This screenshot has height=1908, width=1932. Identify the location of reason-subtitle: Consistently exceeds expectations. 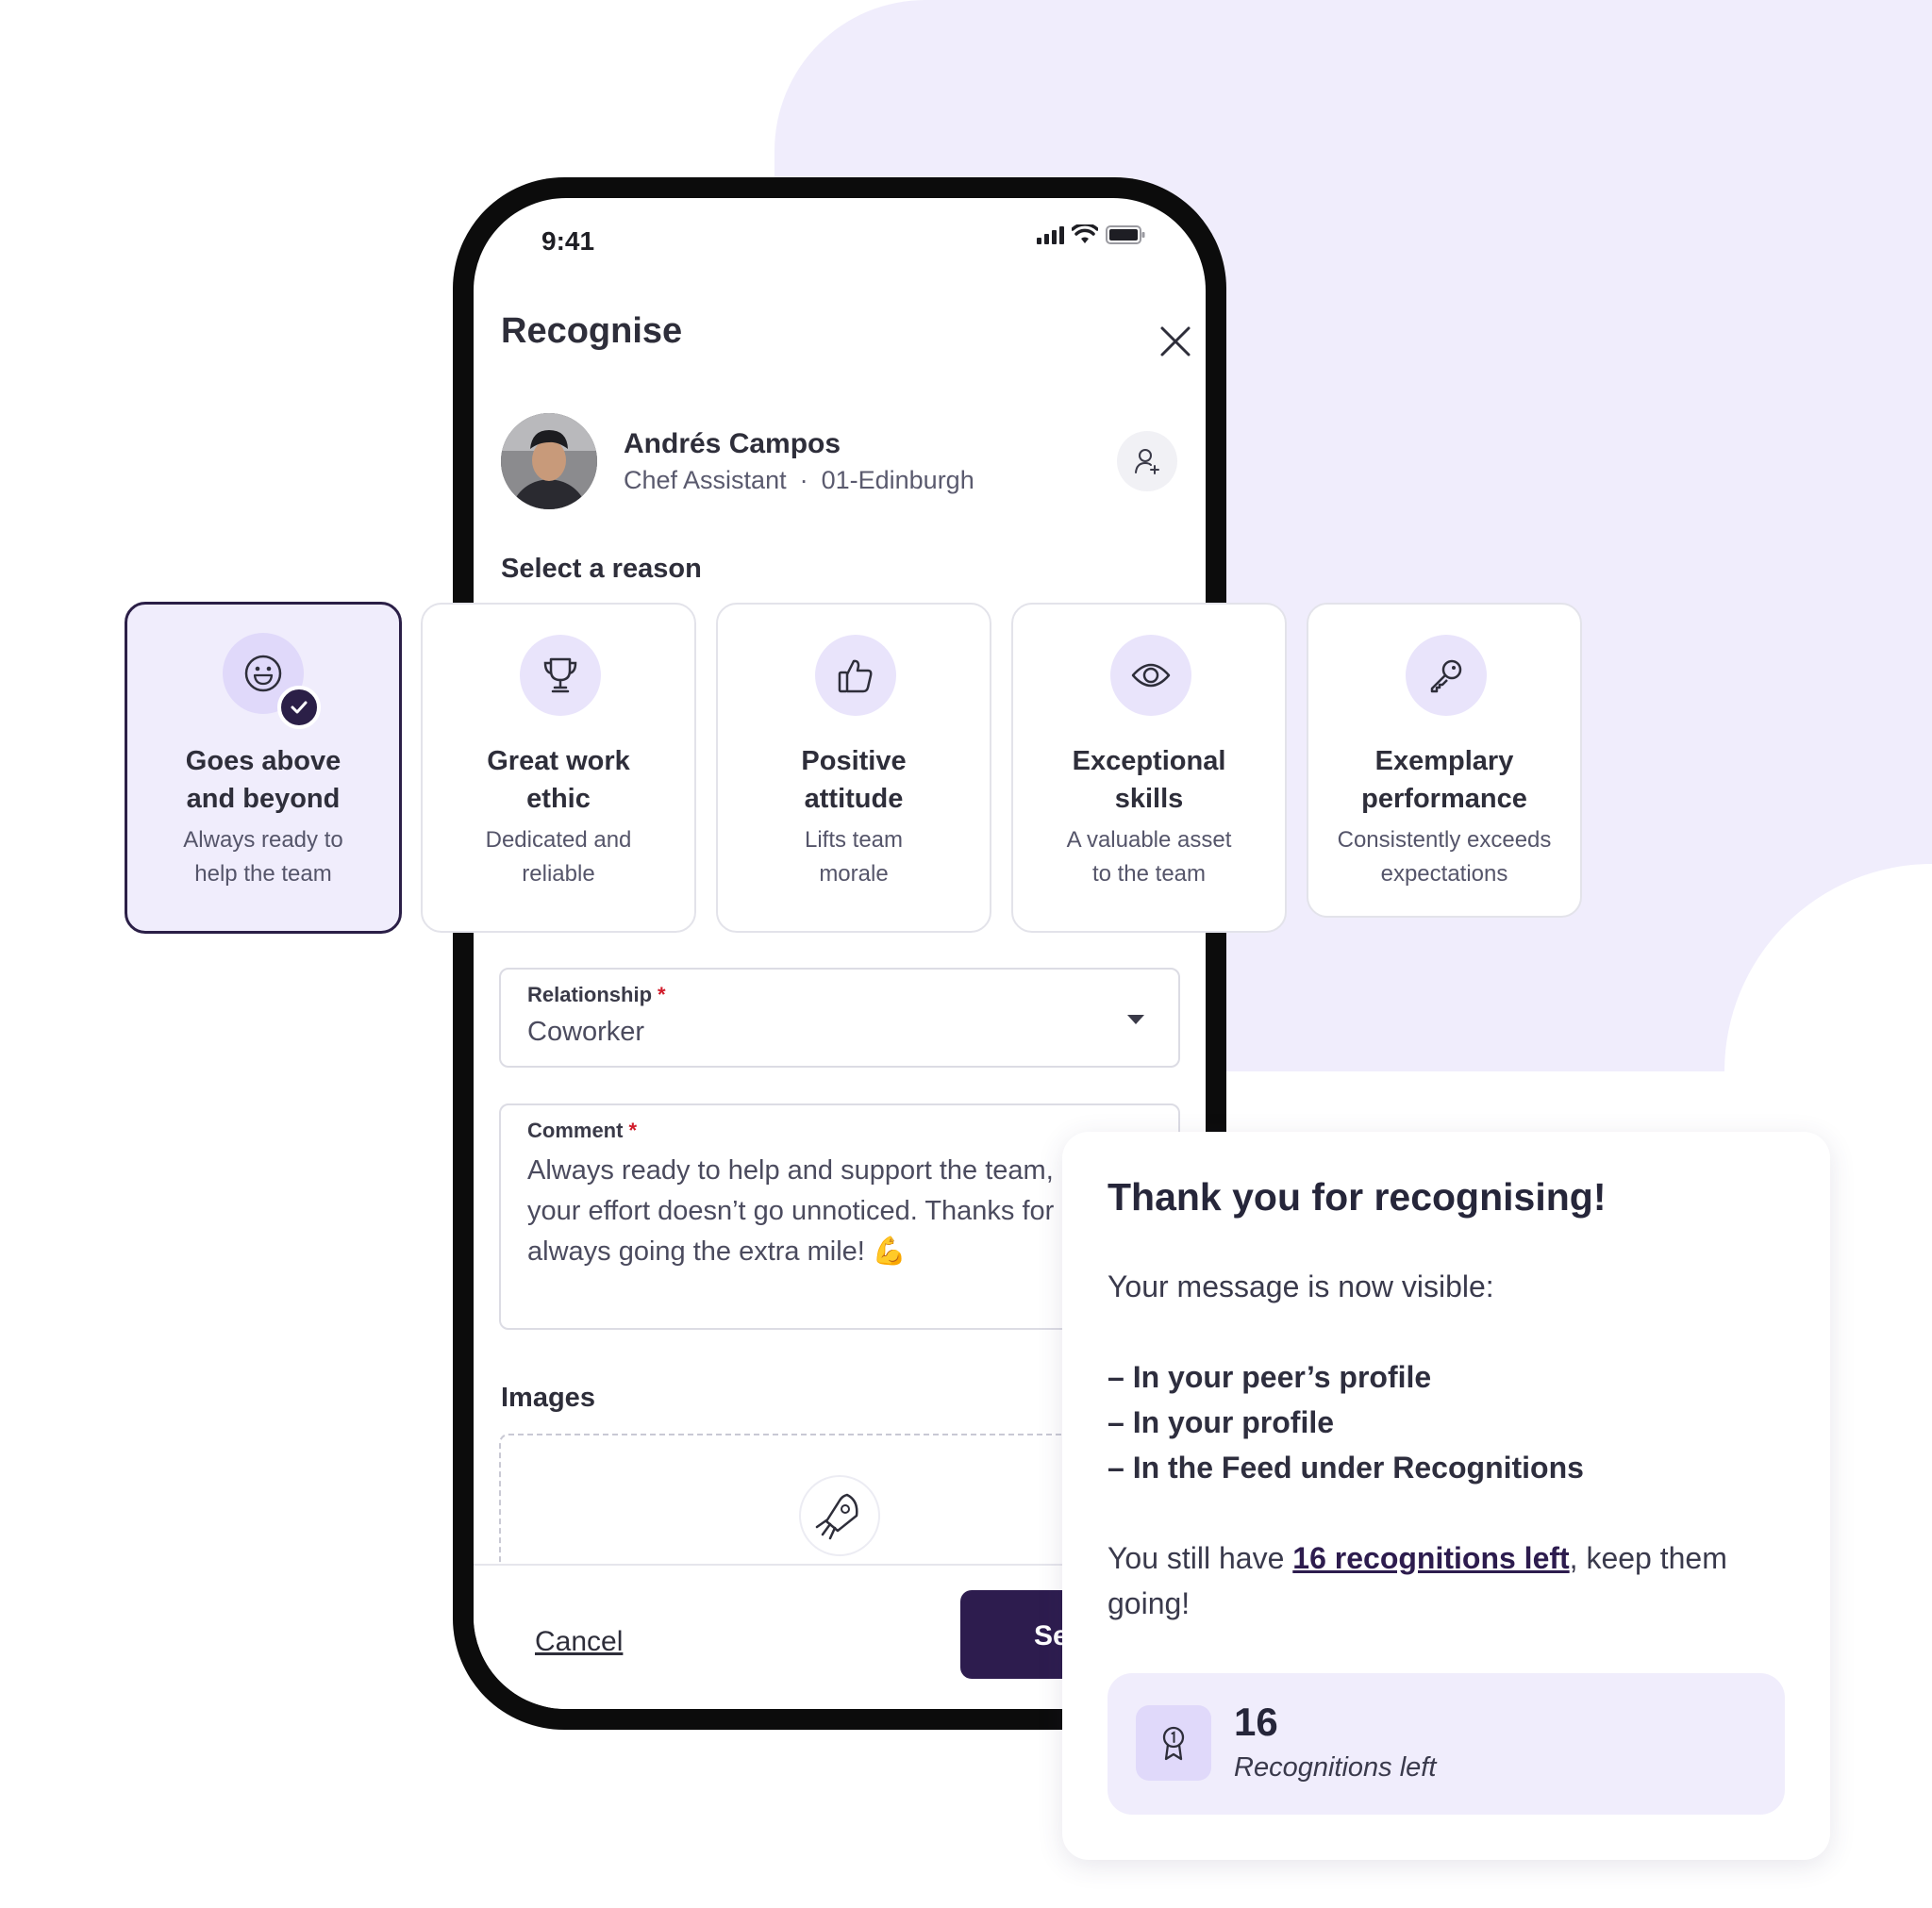
(1444, 857).